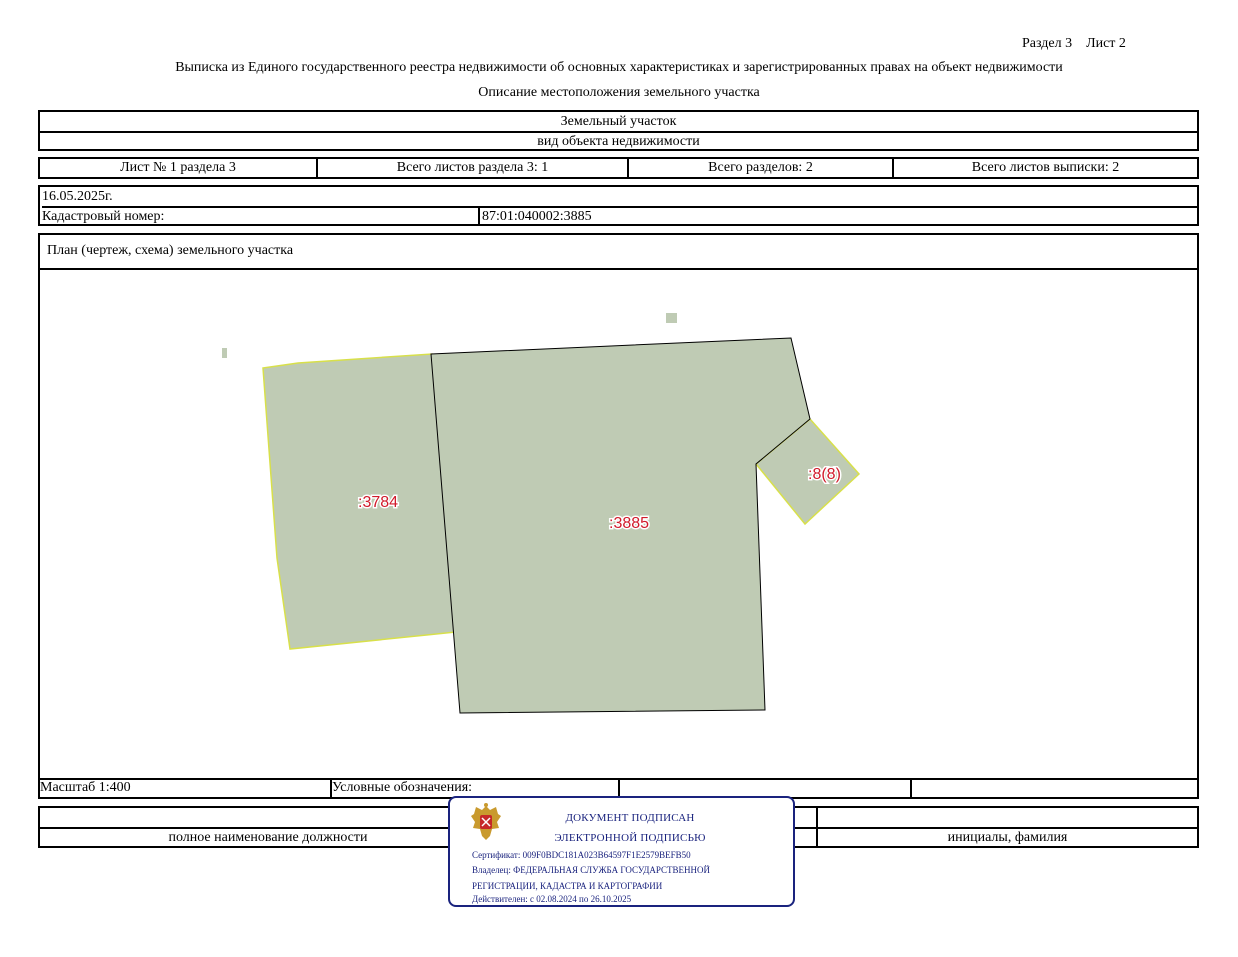 This screenshot has height=957, width=1238. I want to click on plan-header: План (чертеж, схема) земельного участка, so click(618, 252).